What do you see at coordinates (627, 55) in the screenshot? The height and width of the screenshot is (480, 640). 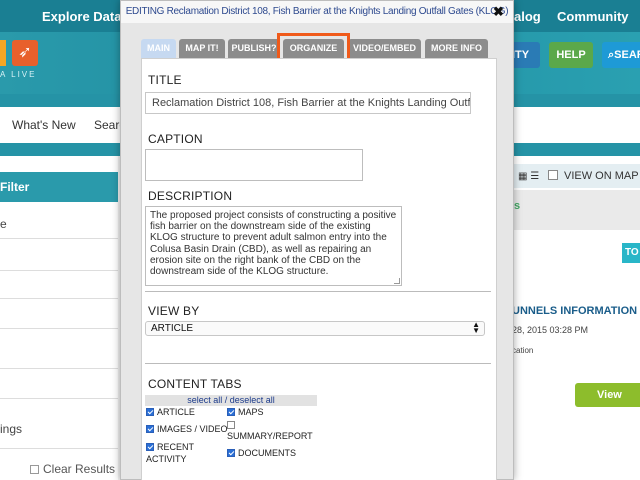 I see `search-button-label: SEAR` at bounding box center [627, 55].